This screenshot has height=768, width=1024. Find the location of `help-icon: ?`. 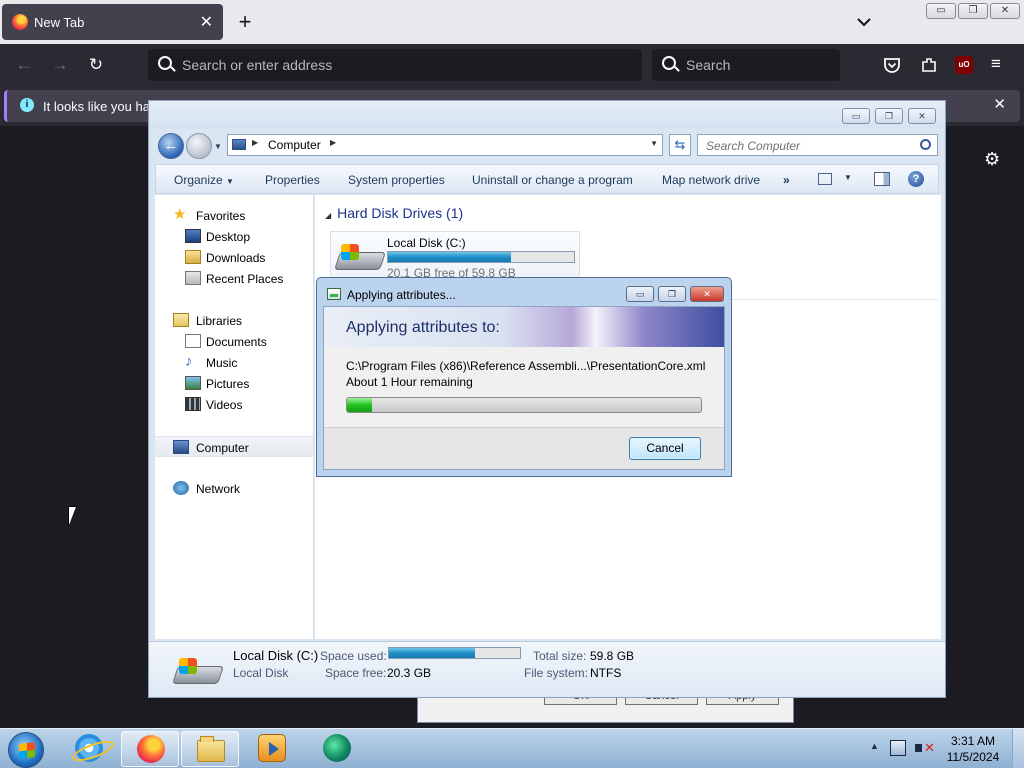

help-icon: ? is located at coordinates (916, 179).